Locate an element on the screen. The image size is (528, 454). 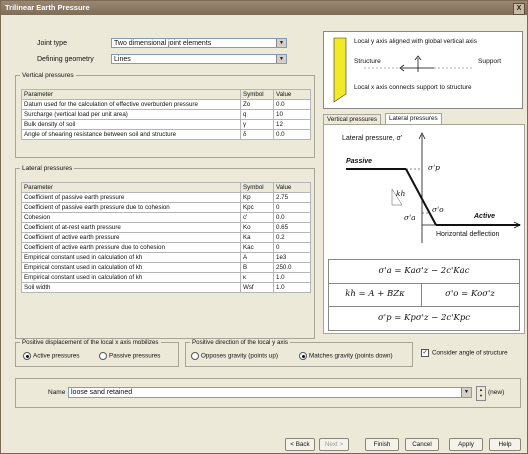
symbol-cell: c' is located at coordinates (257, 217).